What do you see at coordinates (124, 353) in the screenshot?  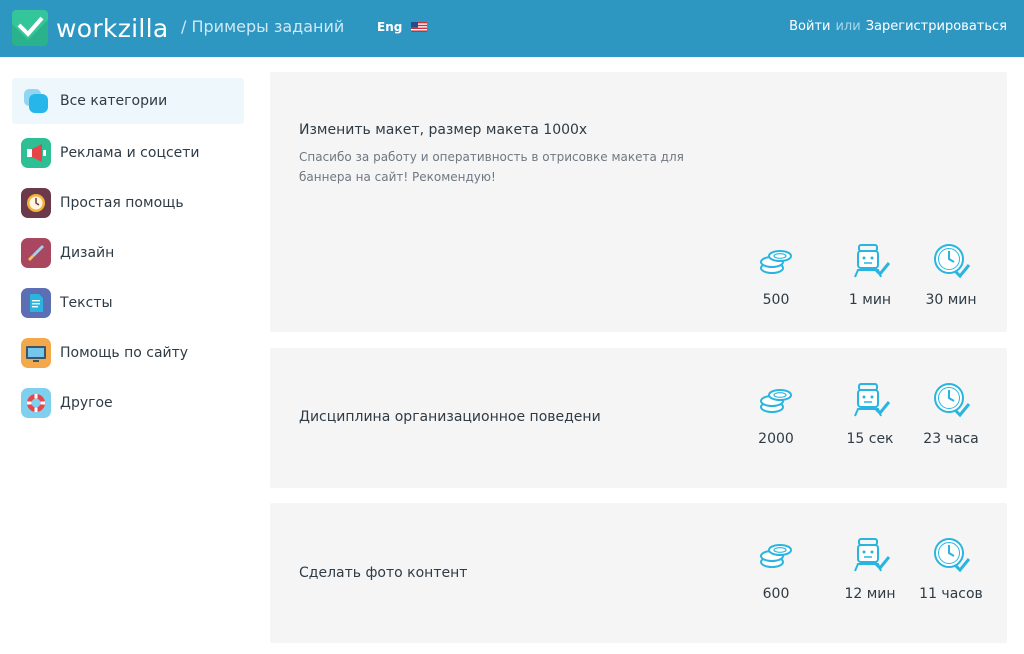 I see `sidebar-item-label: Помощь по сайту` at bounding box center [124, 353].